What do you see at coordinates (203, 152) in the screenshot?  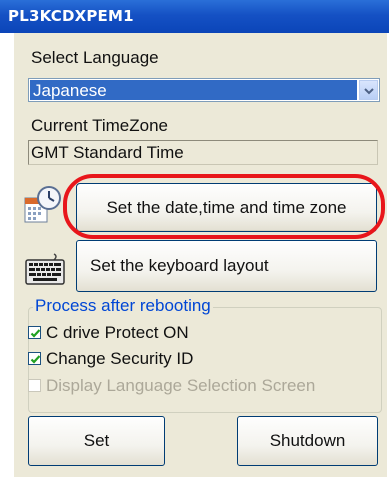 I see `timezone-field: GMT Standard Time` at bounding box center [203, 152].